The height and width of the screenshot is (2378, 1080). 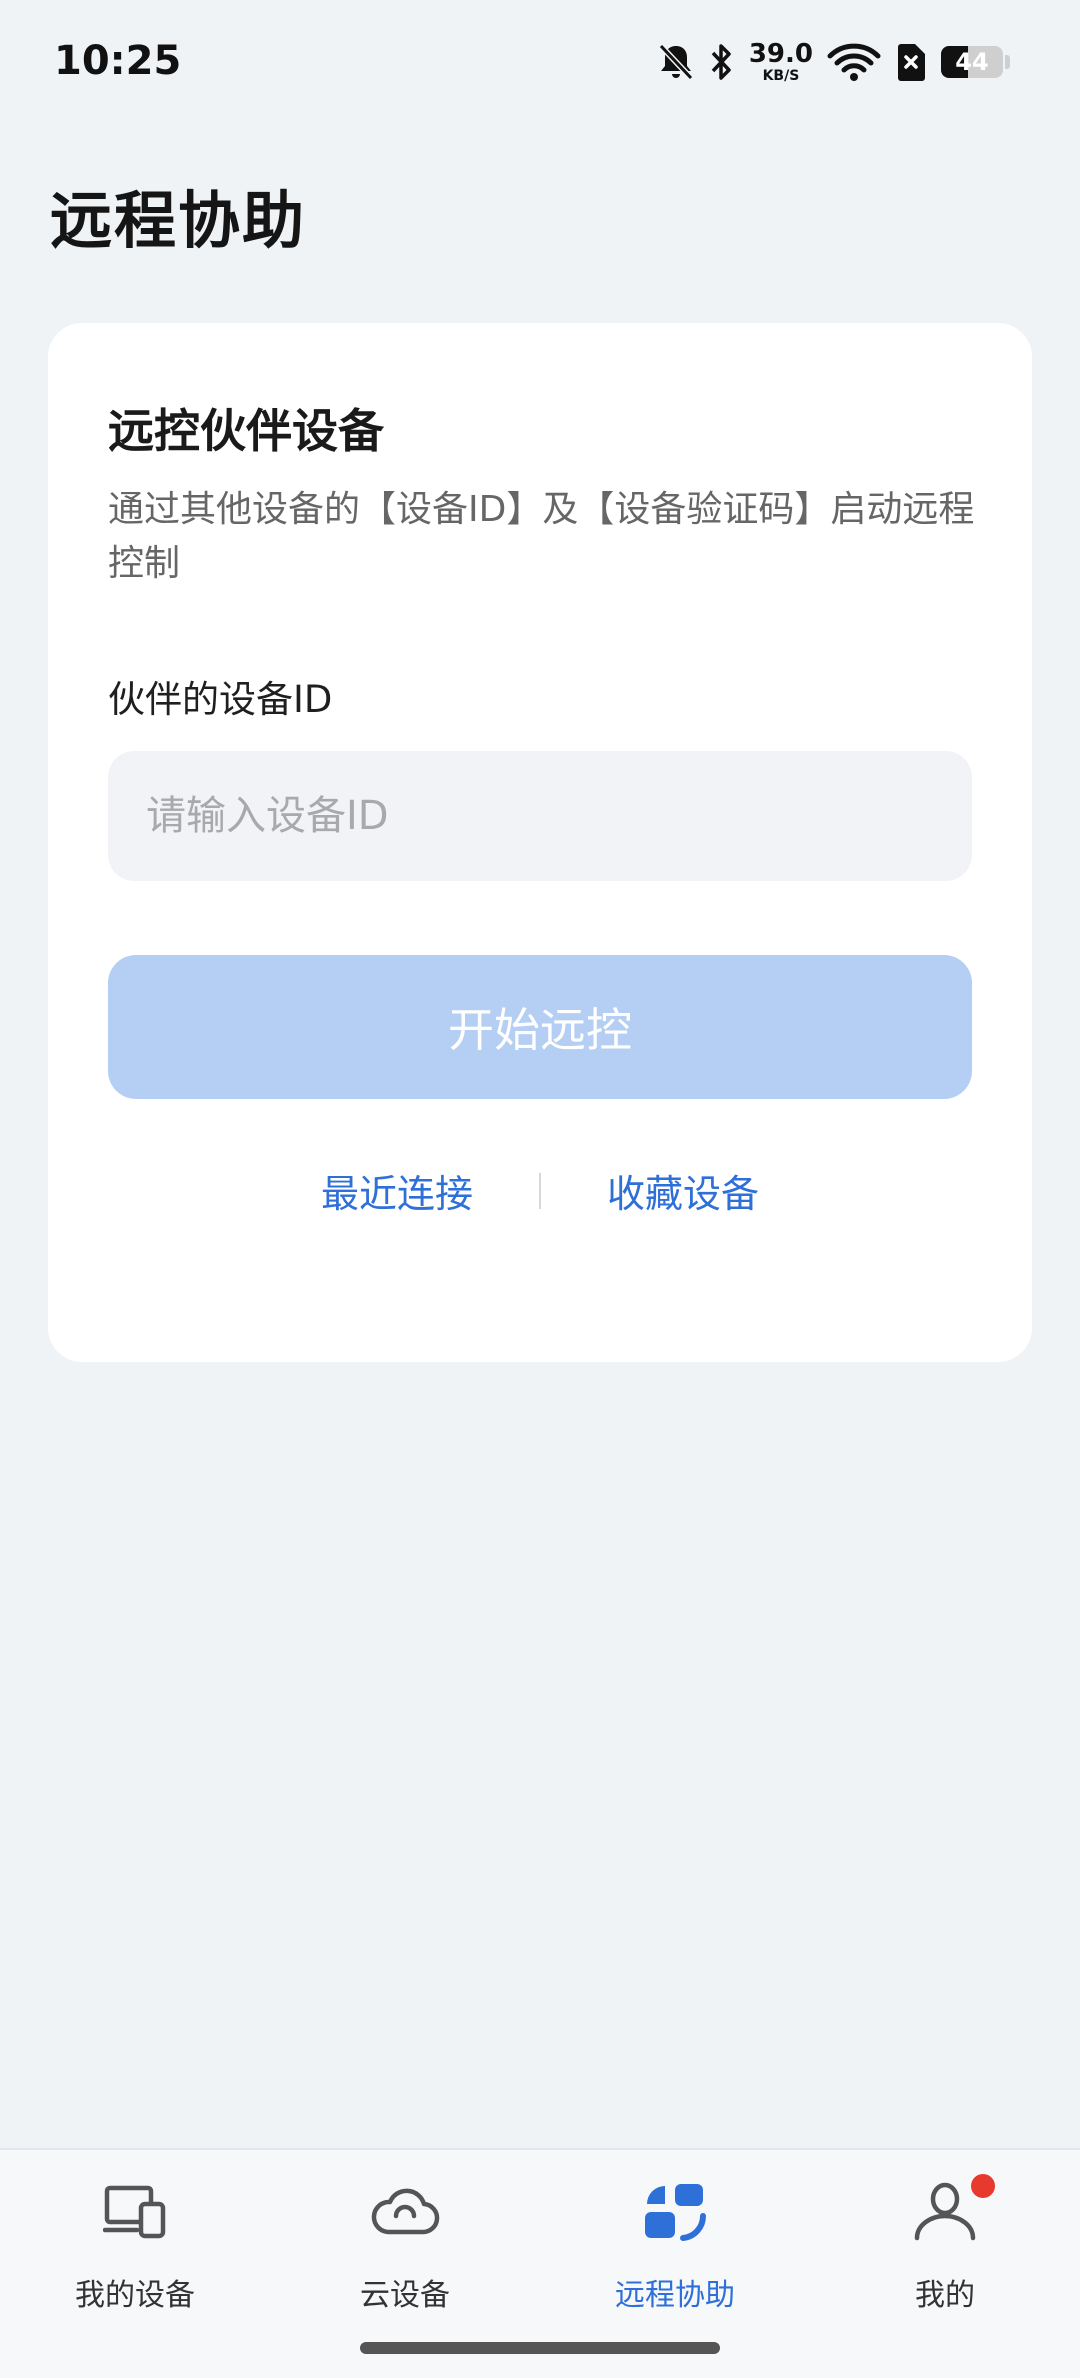 What do you see at coordinates (118, 61) in the screenshot?
I see `status-time: 10:25` at bounding box center [118, 61].